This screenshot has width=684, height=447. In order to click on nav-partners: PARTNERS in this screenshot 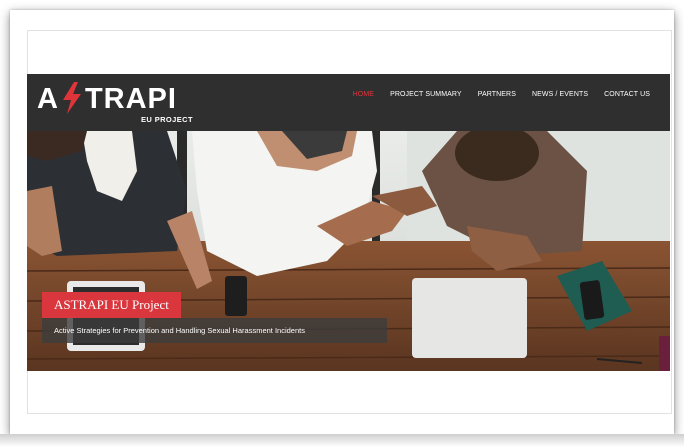, I will do `click(497, 94)`.